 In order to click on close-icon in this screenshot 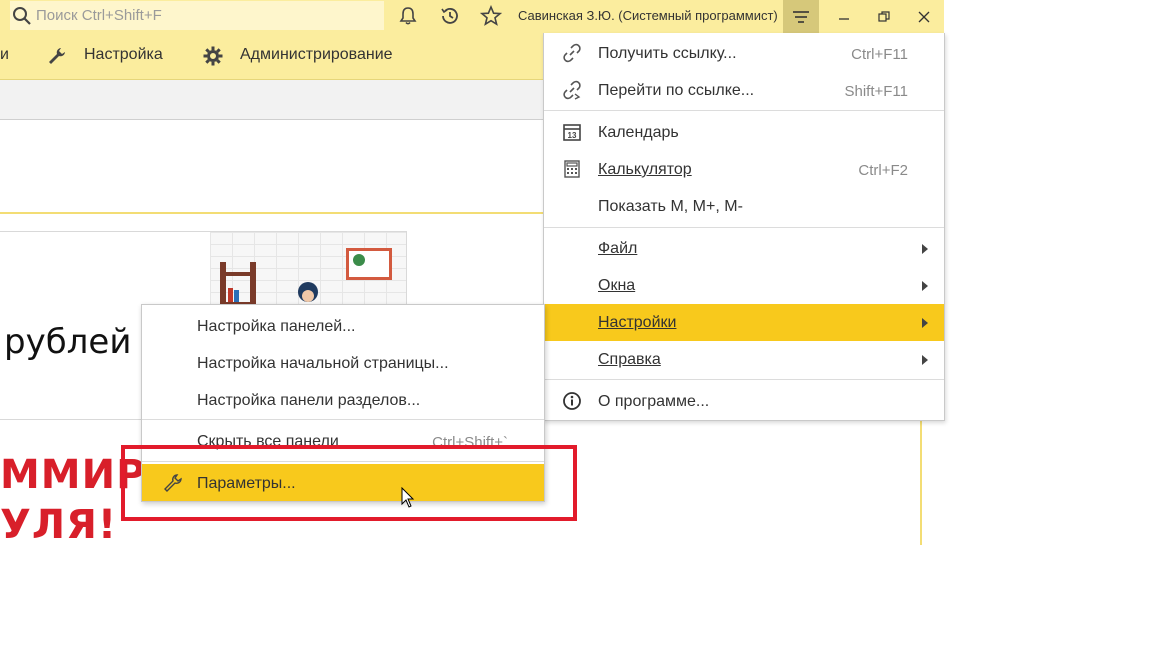, I will do `click(924, 16)`.